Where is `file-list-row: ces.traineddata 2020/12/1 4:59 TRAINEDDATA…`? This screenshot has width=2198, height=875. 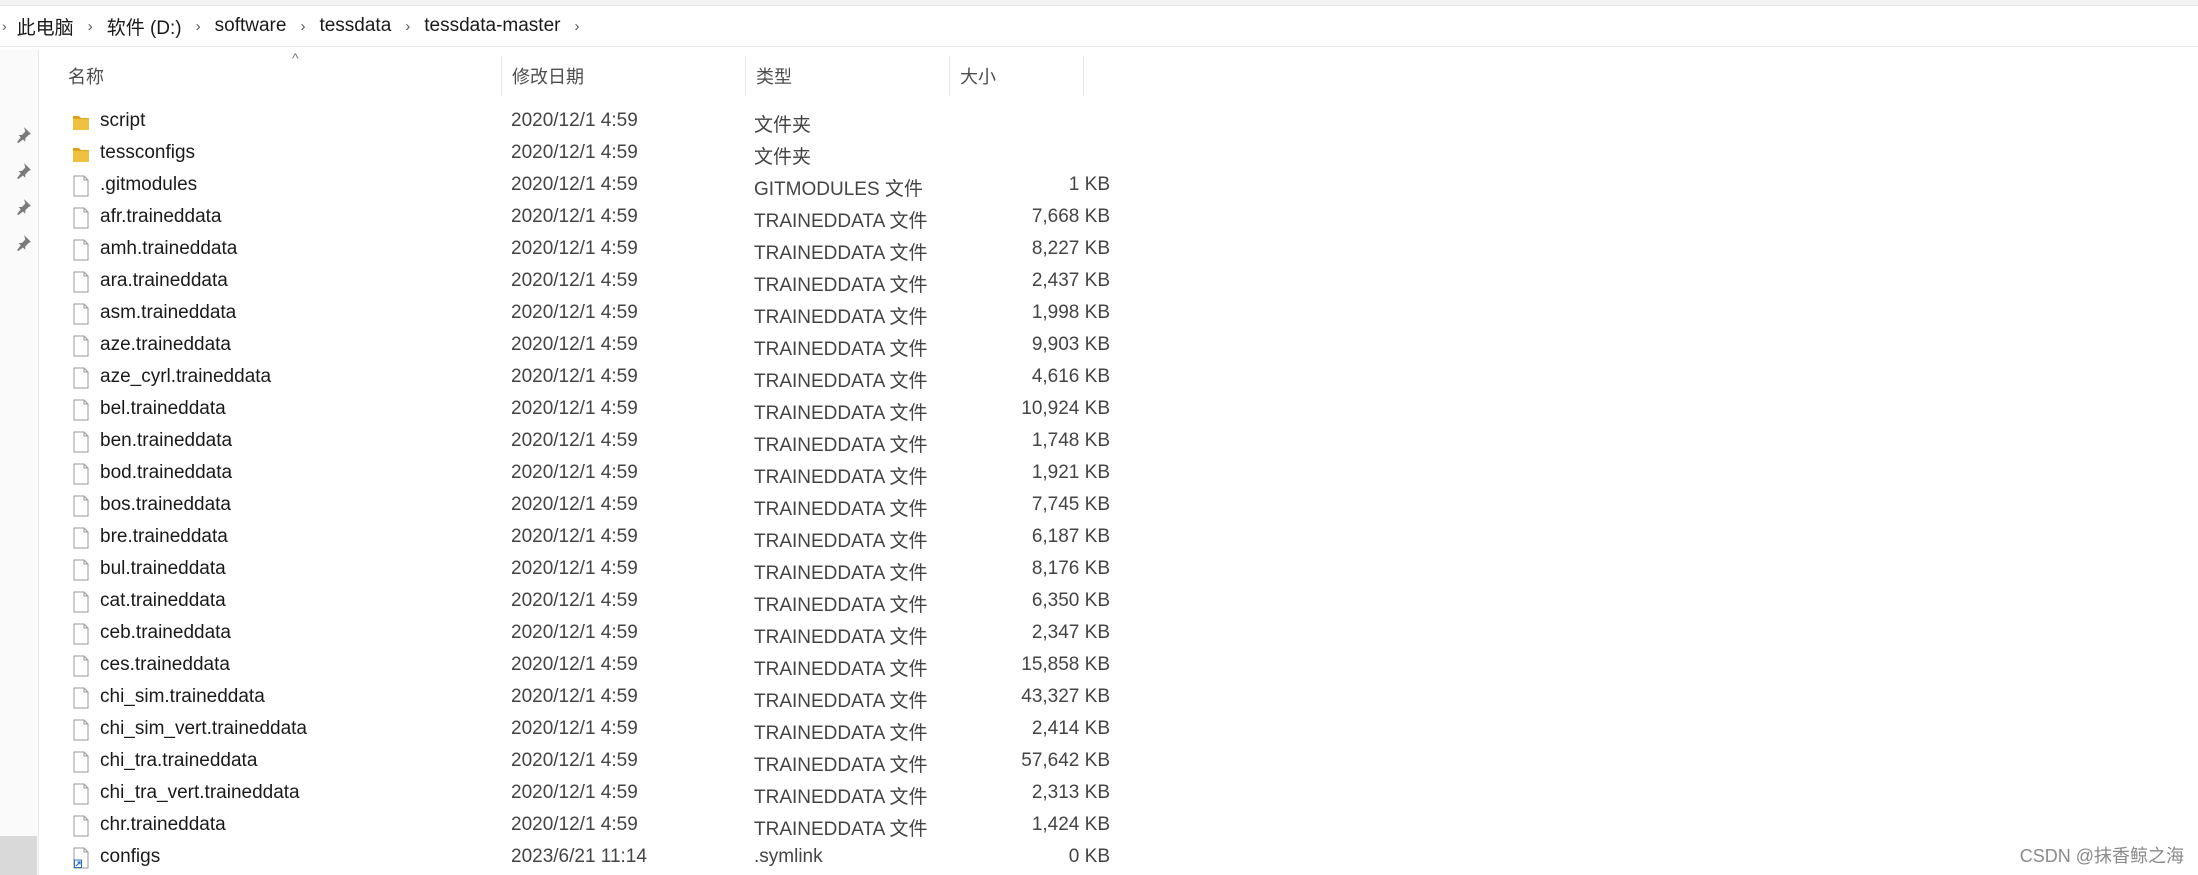 file-list-row: ces.traineddata 2020/12/1 4:59 TRAINEDDATA… is located at coordinates (578, 666).